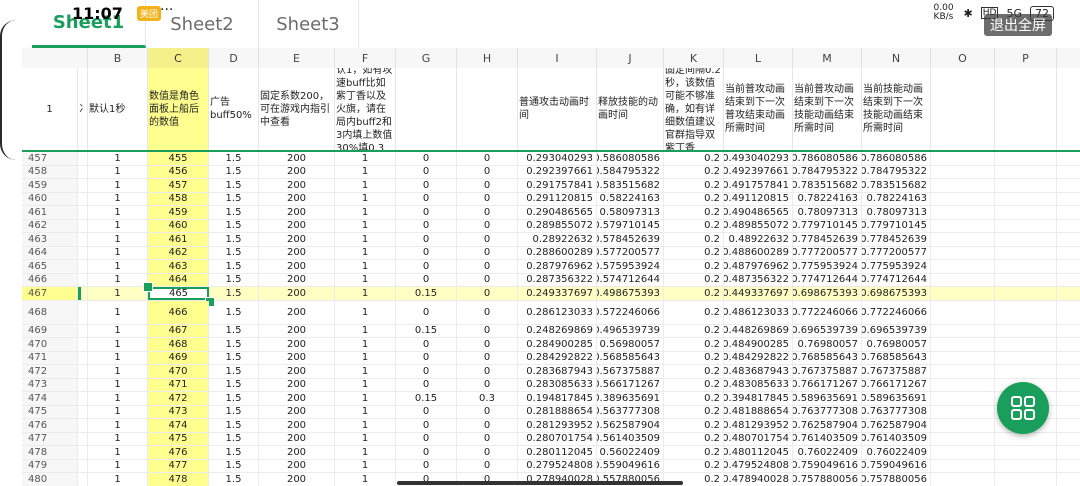  Describe the element at coordinates (557, 239) in the screenshot. I see `cell-i: 0.28922632` at that location.